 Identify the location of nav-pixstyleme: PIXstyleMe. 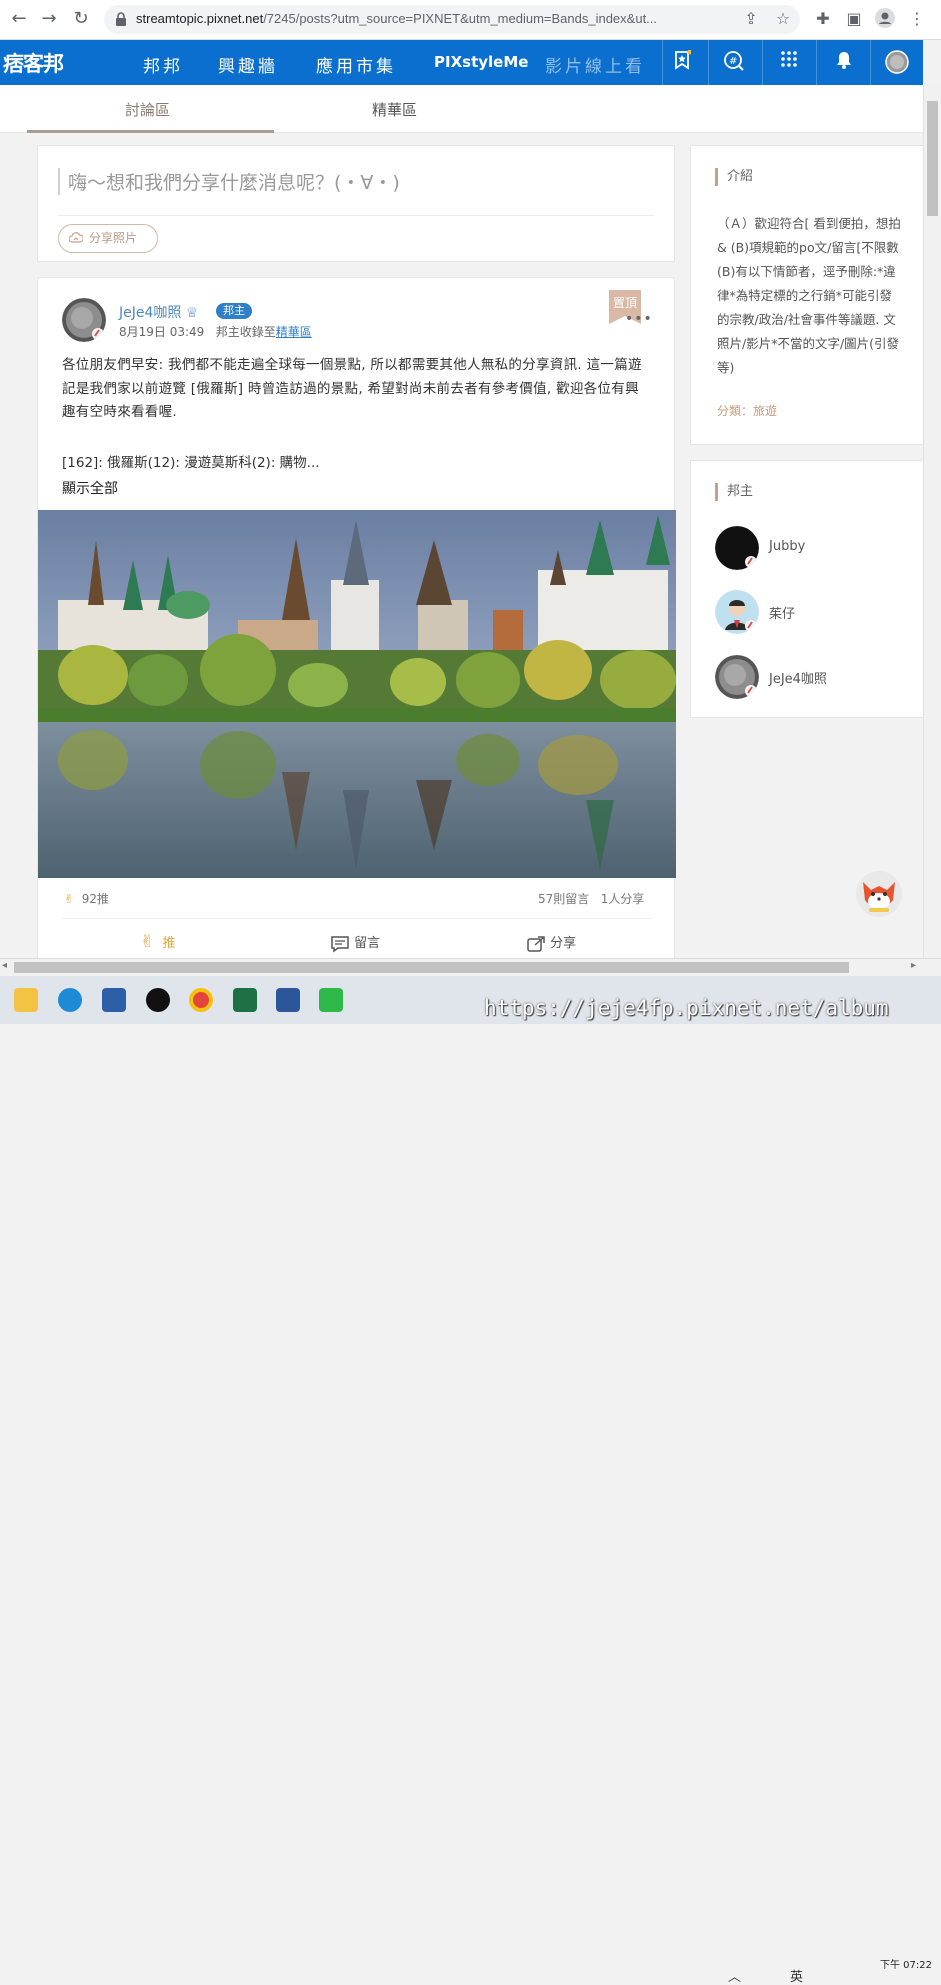
(481, 62).